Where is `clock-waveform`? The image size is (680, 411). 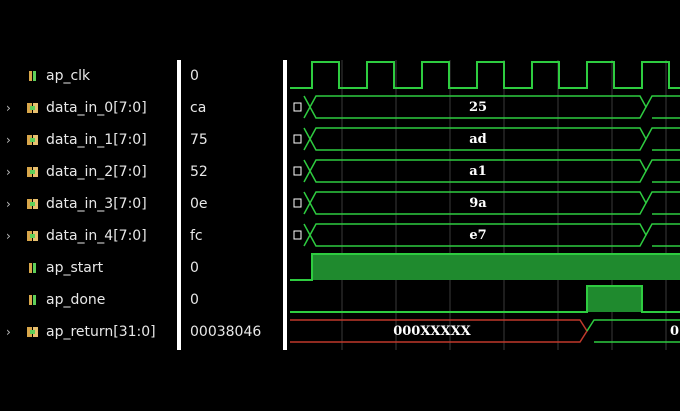 clock-waveform is located at coordinates (485, 75).